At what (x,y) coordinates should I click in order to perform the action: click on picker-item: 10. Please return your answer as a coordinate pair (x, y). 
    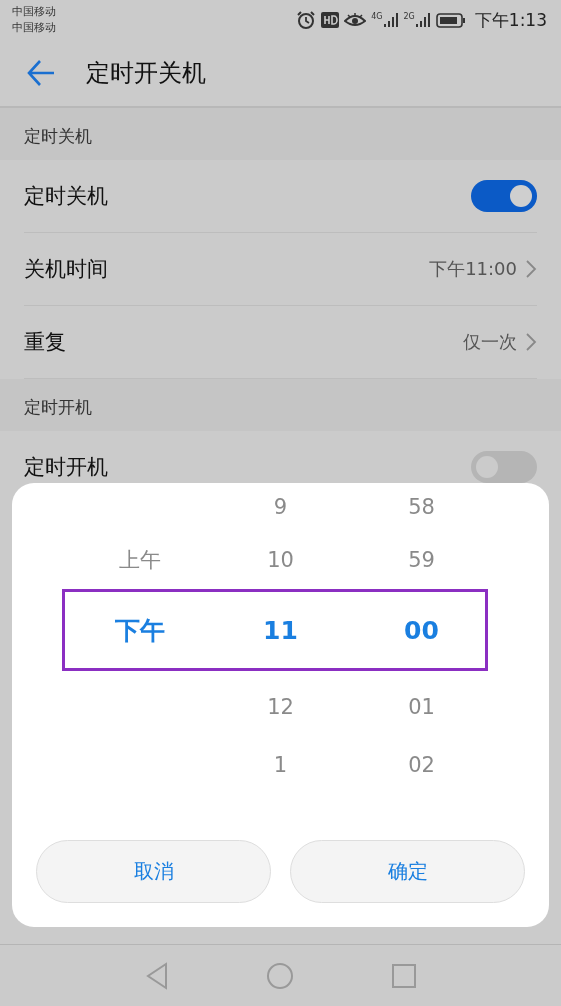
    Looking at the image, I should click on (280, 560).